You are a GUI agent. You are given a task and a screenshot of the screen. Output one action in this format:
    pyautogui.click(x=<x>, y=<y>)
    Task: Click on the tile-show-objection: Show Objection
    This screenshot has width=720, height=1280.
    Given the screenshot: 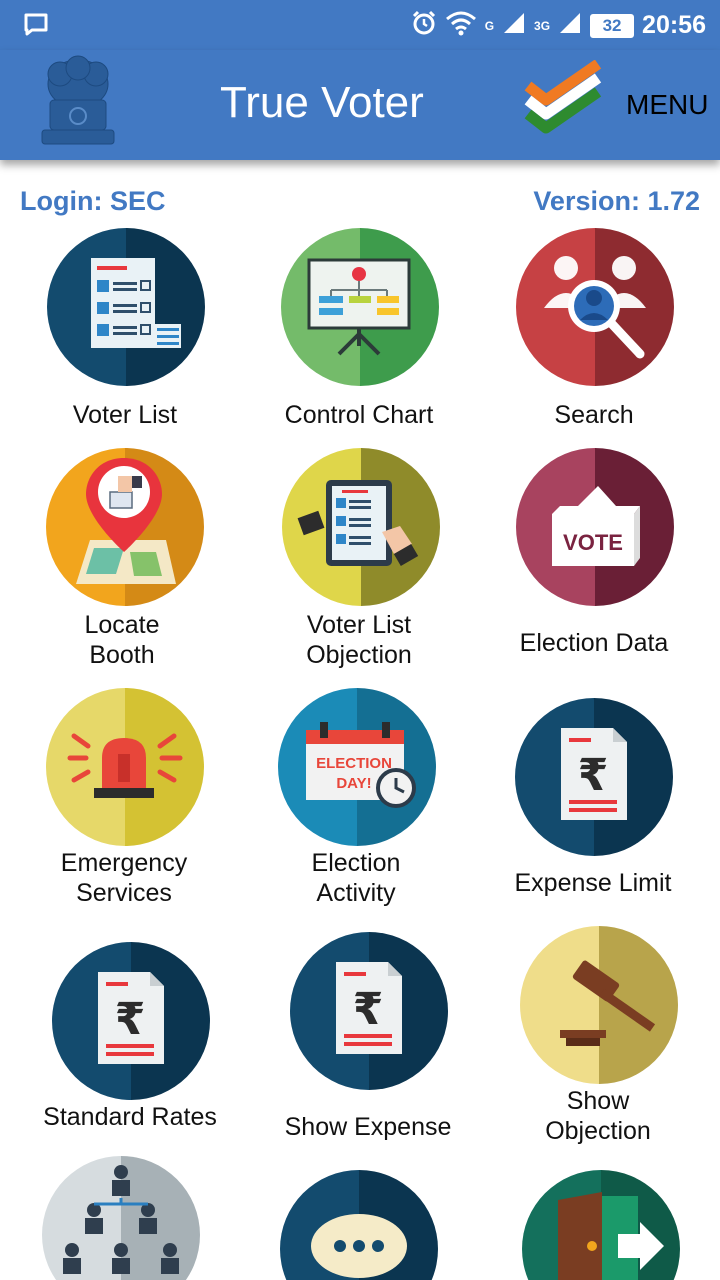 What is the action you would take?
    pyautogui.click(x=598, y=1041)
    